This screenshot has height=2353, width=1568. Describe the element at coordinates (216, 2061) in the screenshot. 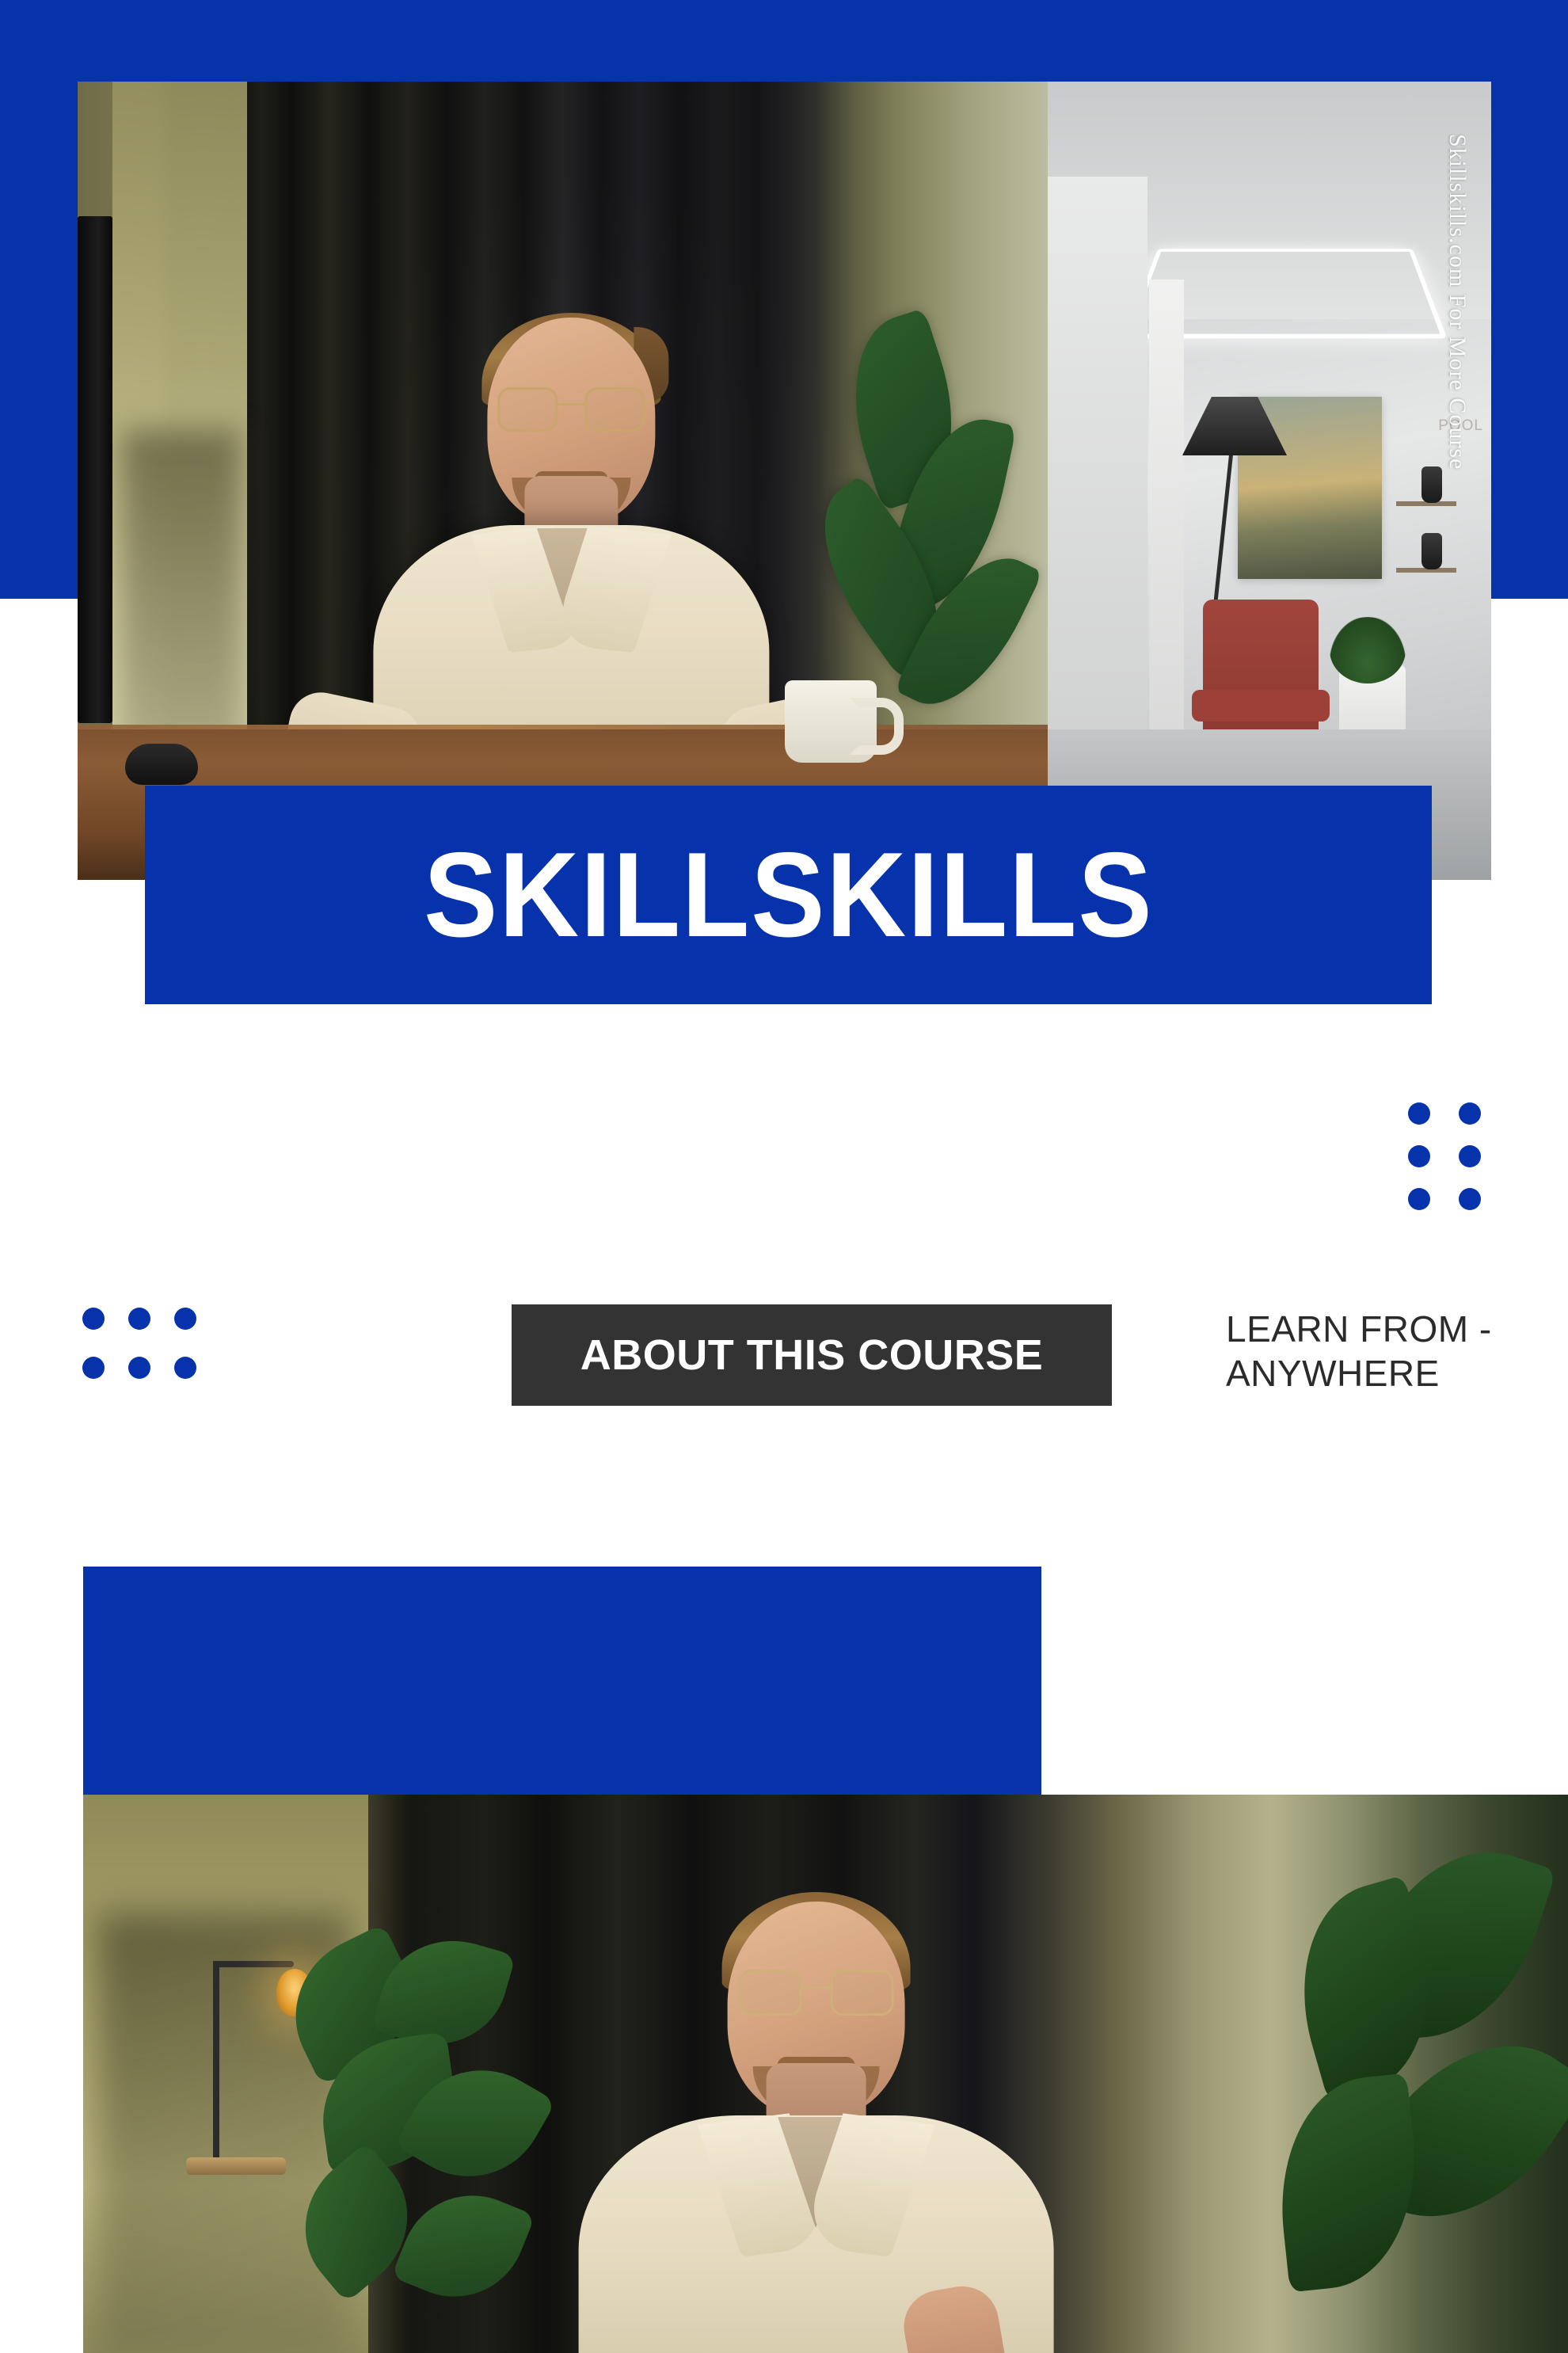

I see `lamp-stem` at that location.